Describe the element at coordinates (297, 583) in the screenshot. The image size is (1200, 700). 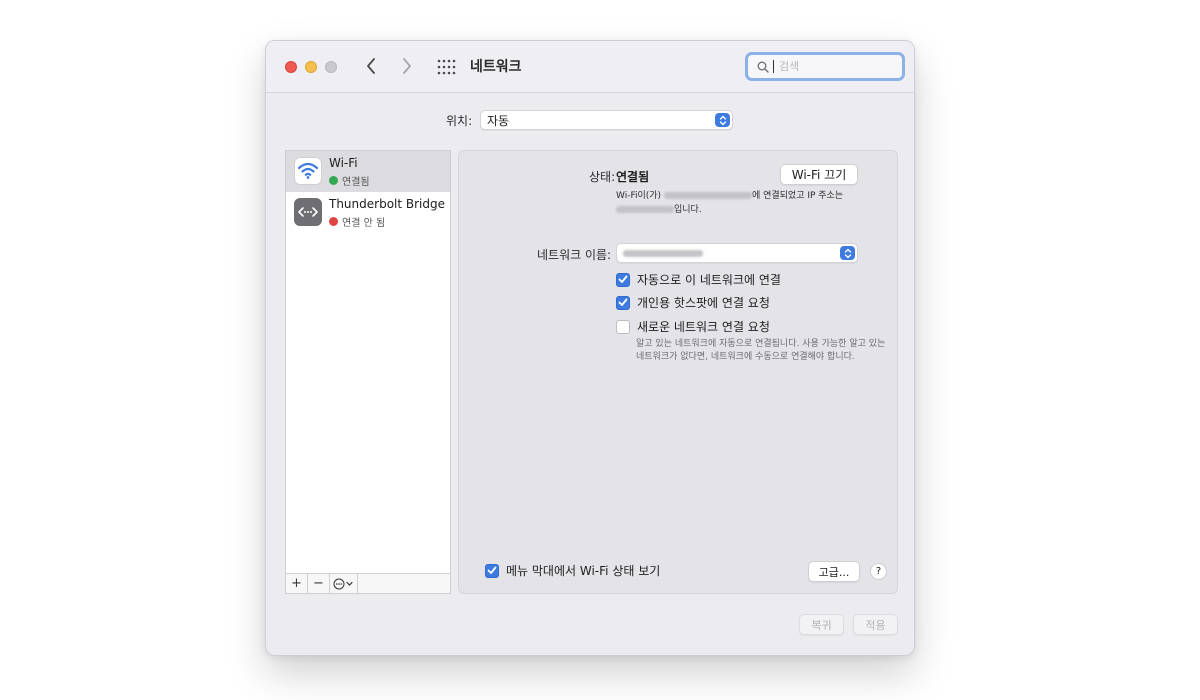
I see `add-service-button: +` at that location.